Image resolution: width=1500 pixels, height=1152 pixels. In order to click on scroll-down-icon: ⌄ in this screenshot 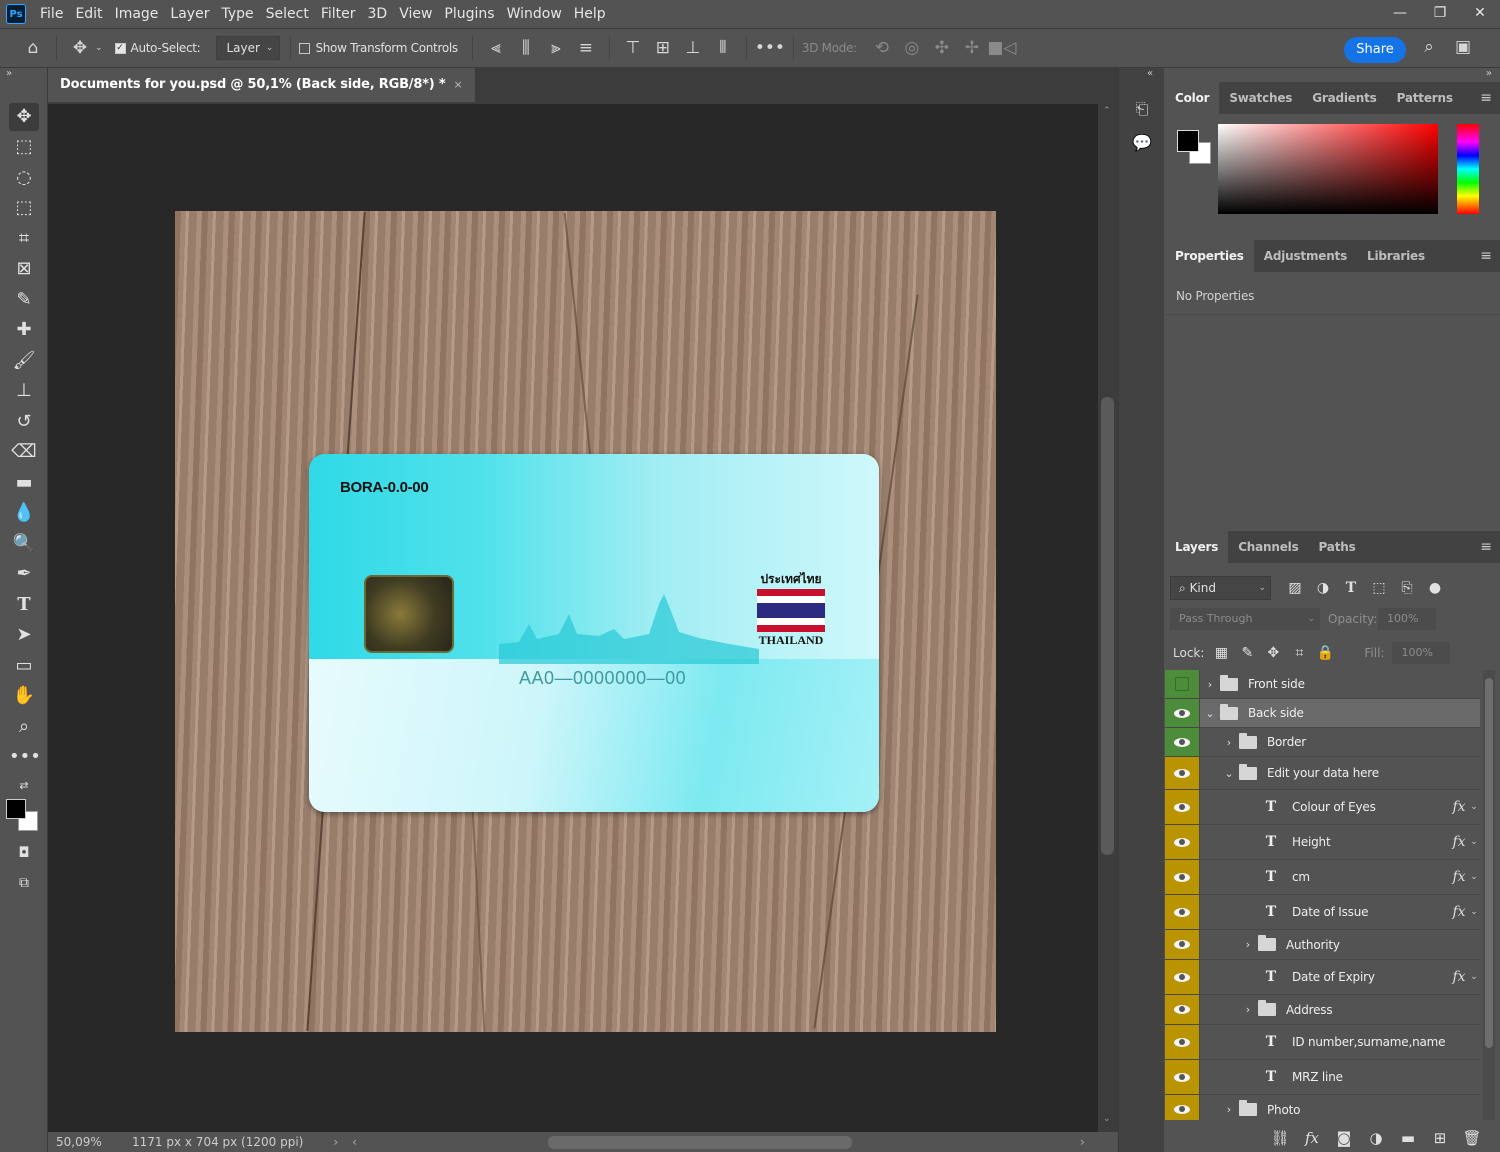, I will do `click(1107, 1119)`.